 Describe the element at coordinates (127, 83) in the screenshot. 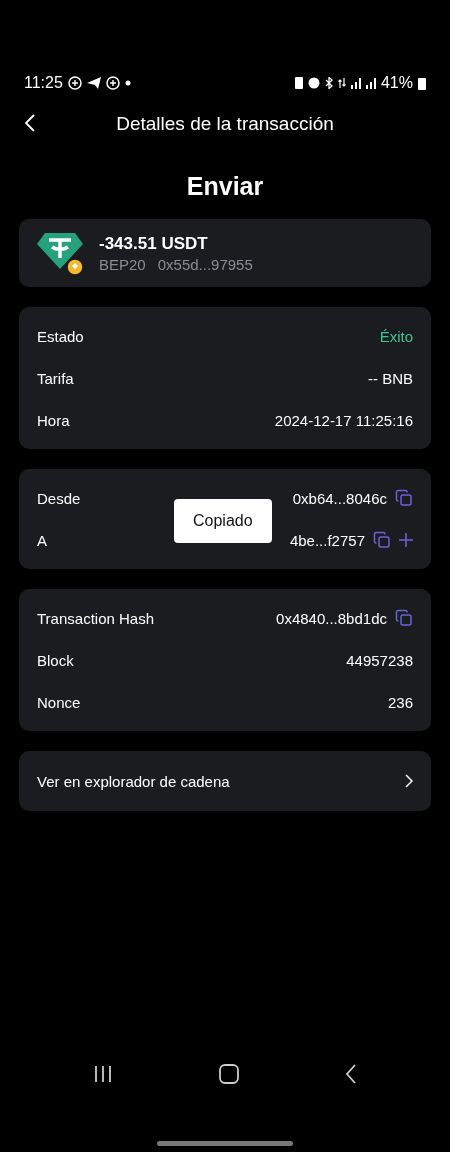

I see `dot-icon` at that location.